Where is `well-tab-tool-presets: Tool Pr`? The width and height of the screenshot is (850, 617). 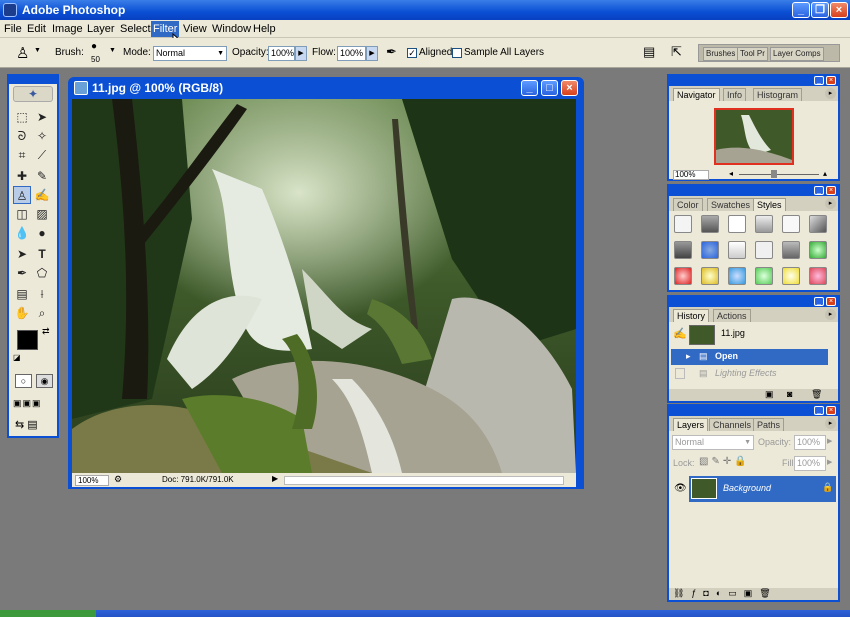
well-tab-tool-presets: Tool Pr is located at coordinates (752, 54).